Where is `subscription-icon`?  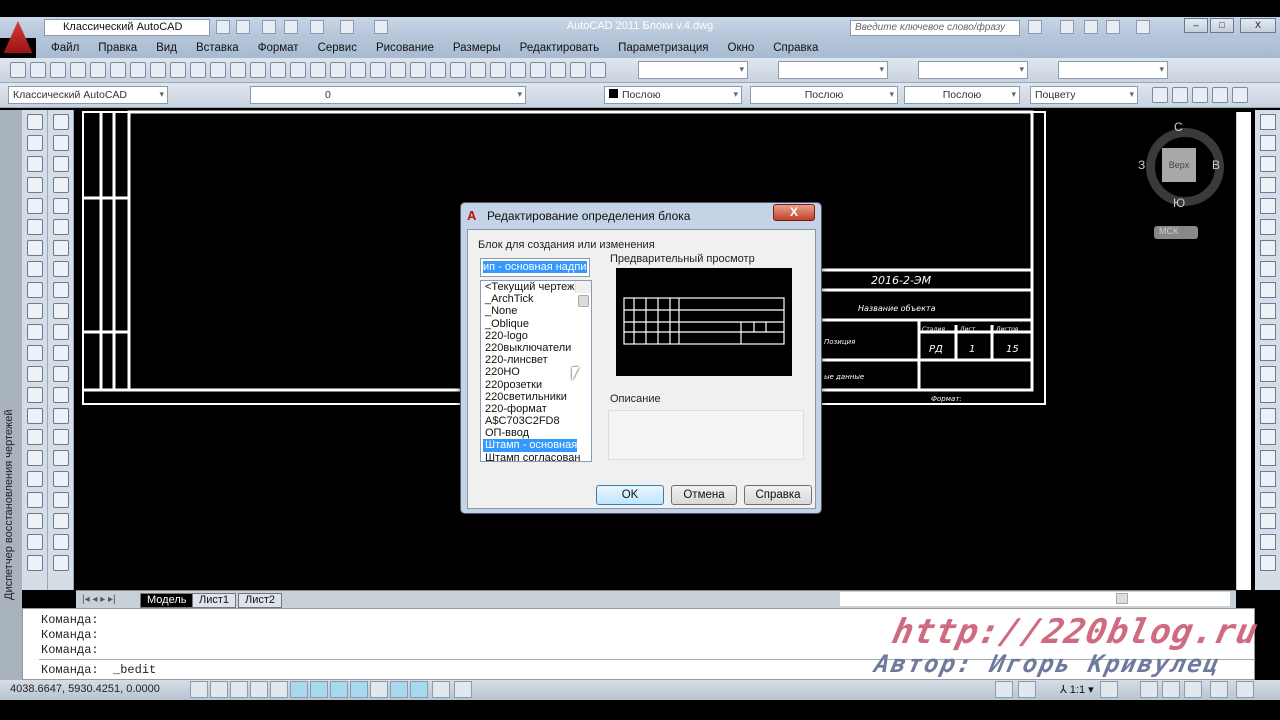
subscription-icon is located at coordinates (1067, 27).